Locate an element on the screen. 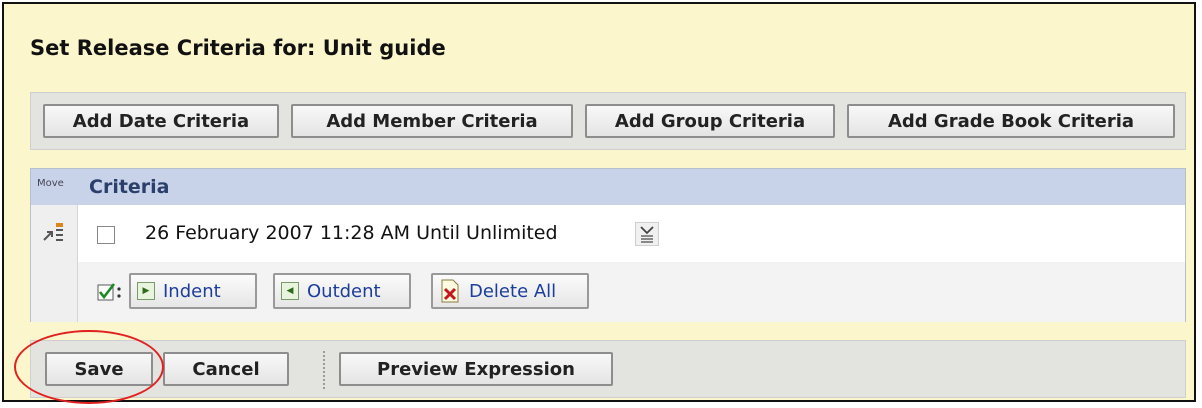 The width and height of the screenshot is (1202, 408). delete-document-icon is located at coordinates (450, 291).